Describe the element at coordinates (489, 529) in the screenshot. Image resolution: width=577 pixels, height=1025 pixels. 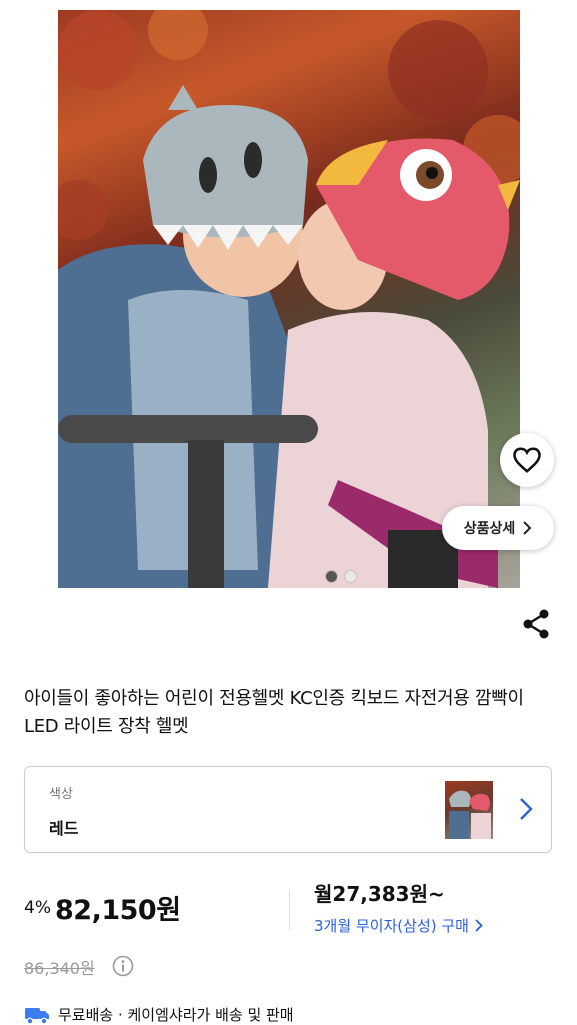
I see `product-detail-label: 상품상세` at that location.